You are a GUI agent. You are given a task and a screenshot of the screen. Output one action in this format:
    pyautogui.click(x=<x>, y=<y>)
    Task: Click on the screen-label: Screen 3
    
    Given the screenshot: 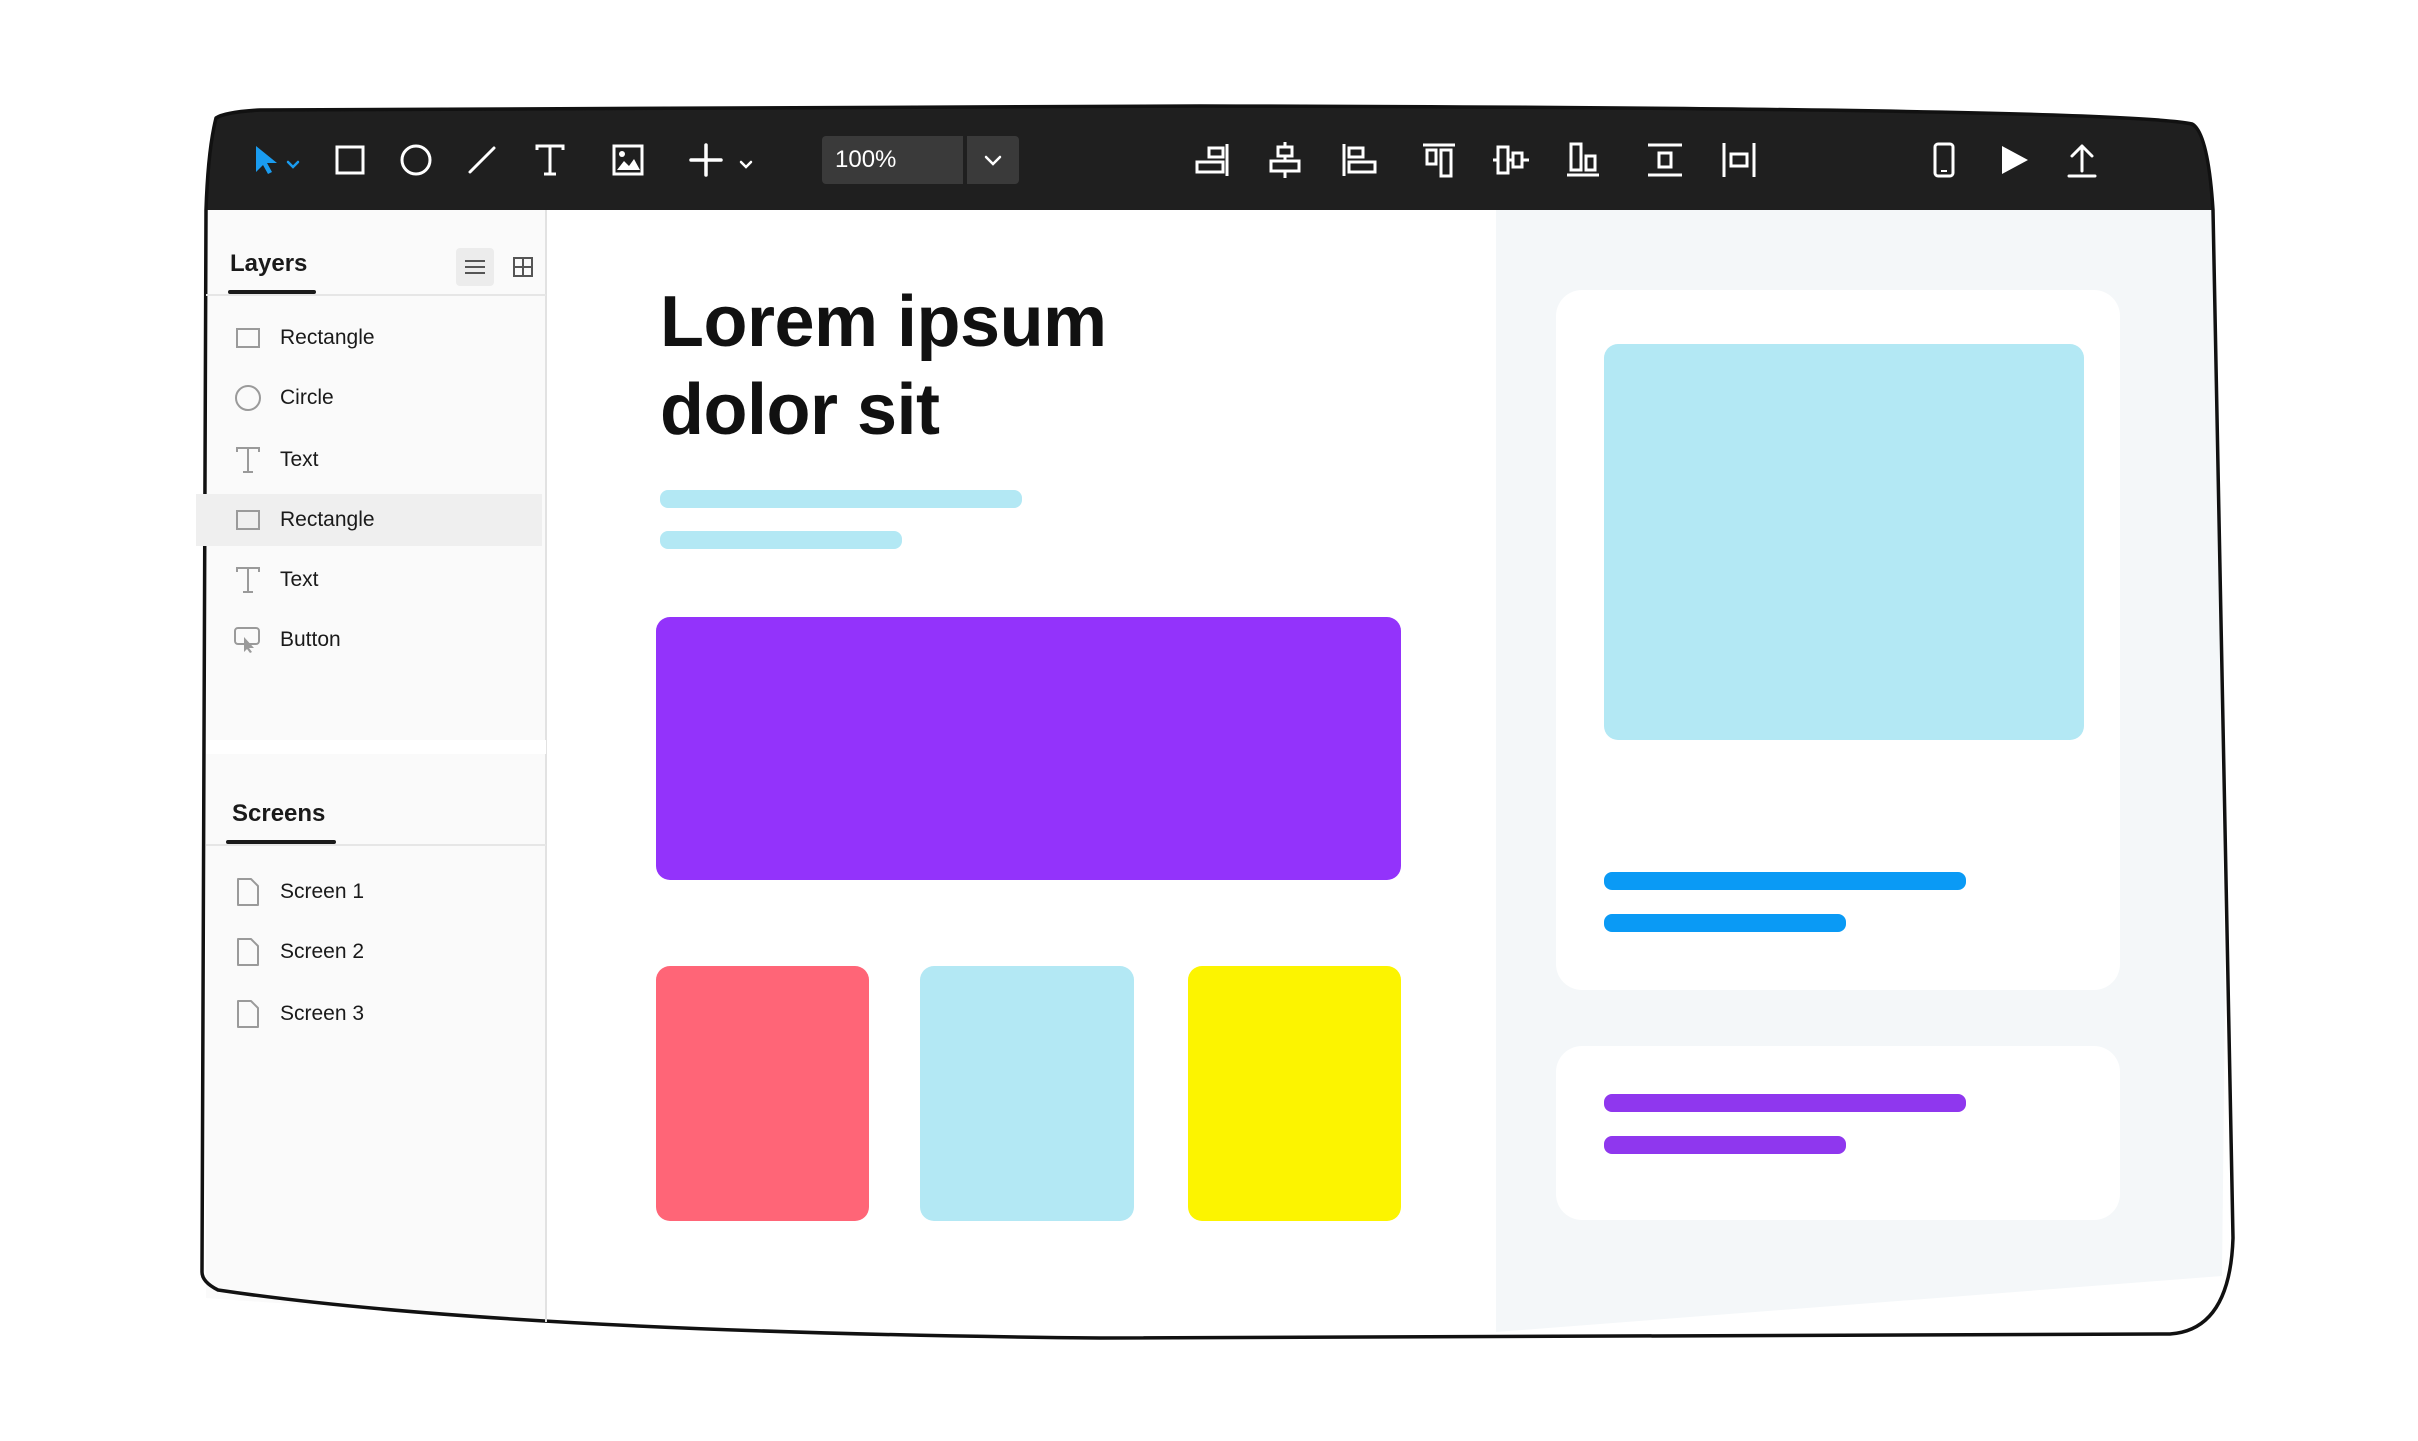 What is the action you would take?
    pyautogui.click(x=322, y=1013)
    